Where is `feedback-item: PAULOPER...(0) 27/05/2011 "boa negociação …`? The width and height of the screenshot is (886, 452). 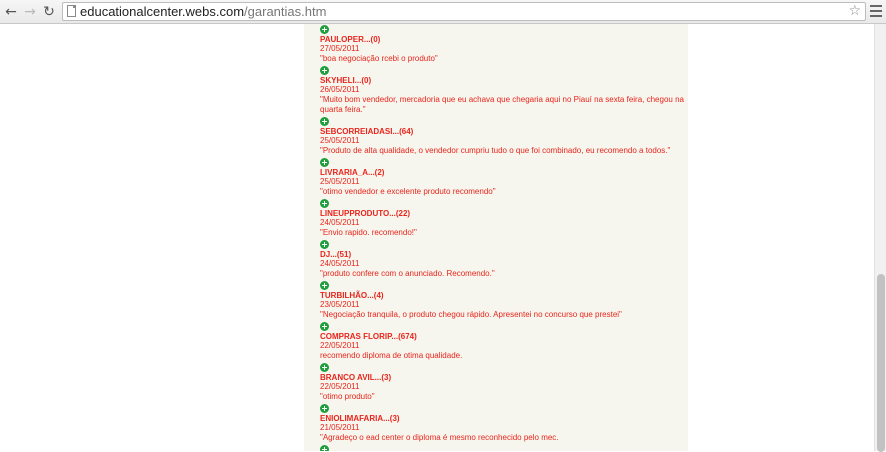 feedback-item: PAULOPER...(0) 27/05/2011 "boa negociação … is located at coordinates (503, 44).